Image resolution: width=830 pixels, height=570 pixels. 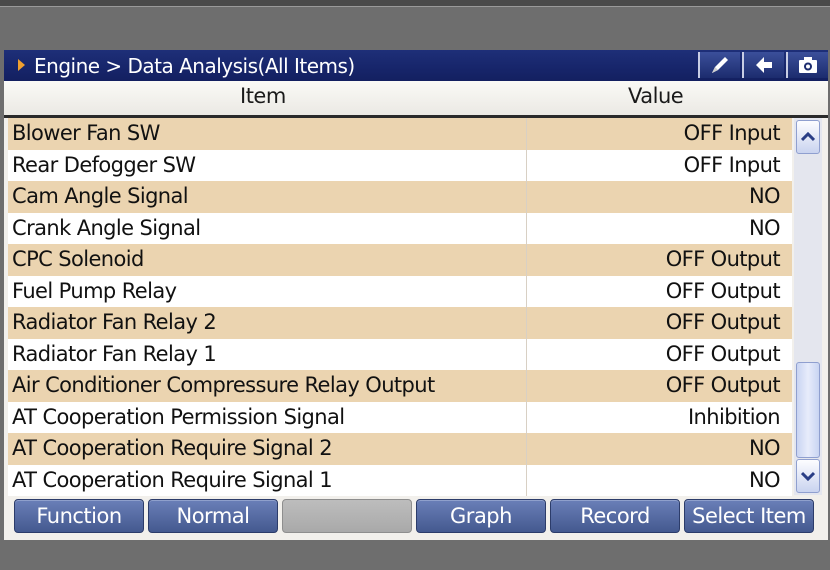 I want to click on item-name: Crank Angle Signal, so click(x=106, y=227).